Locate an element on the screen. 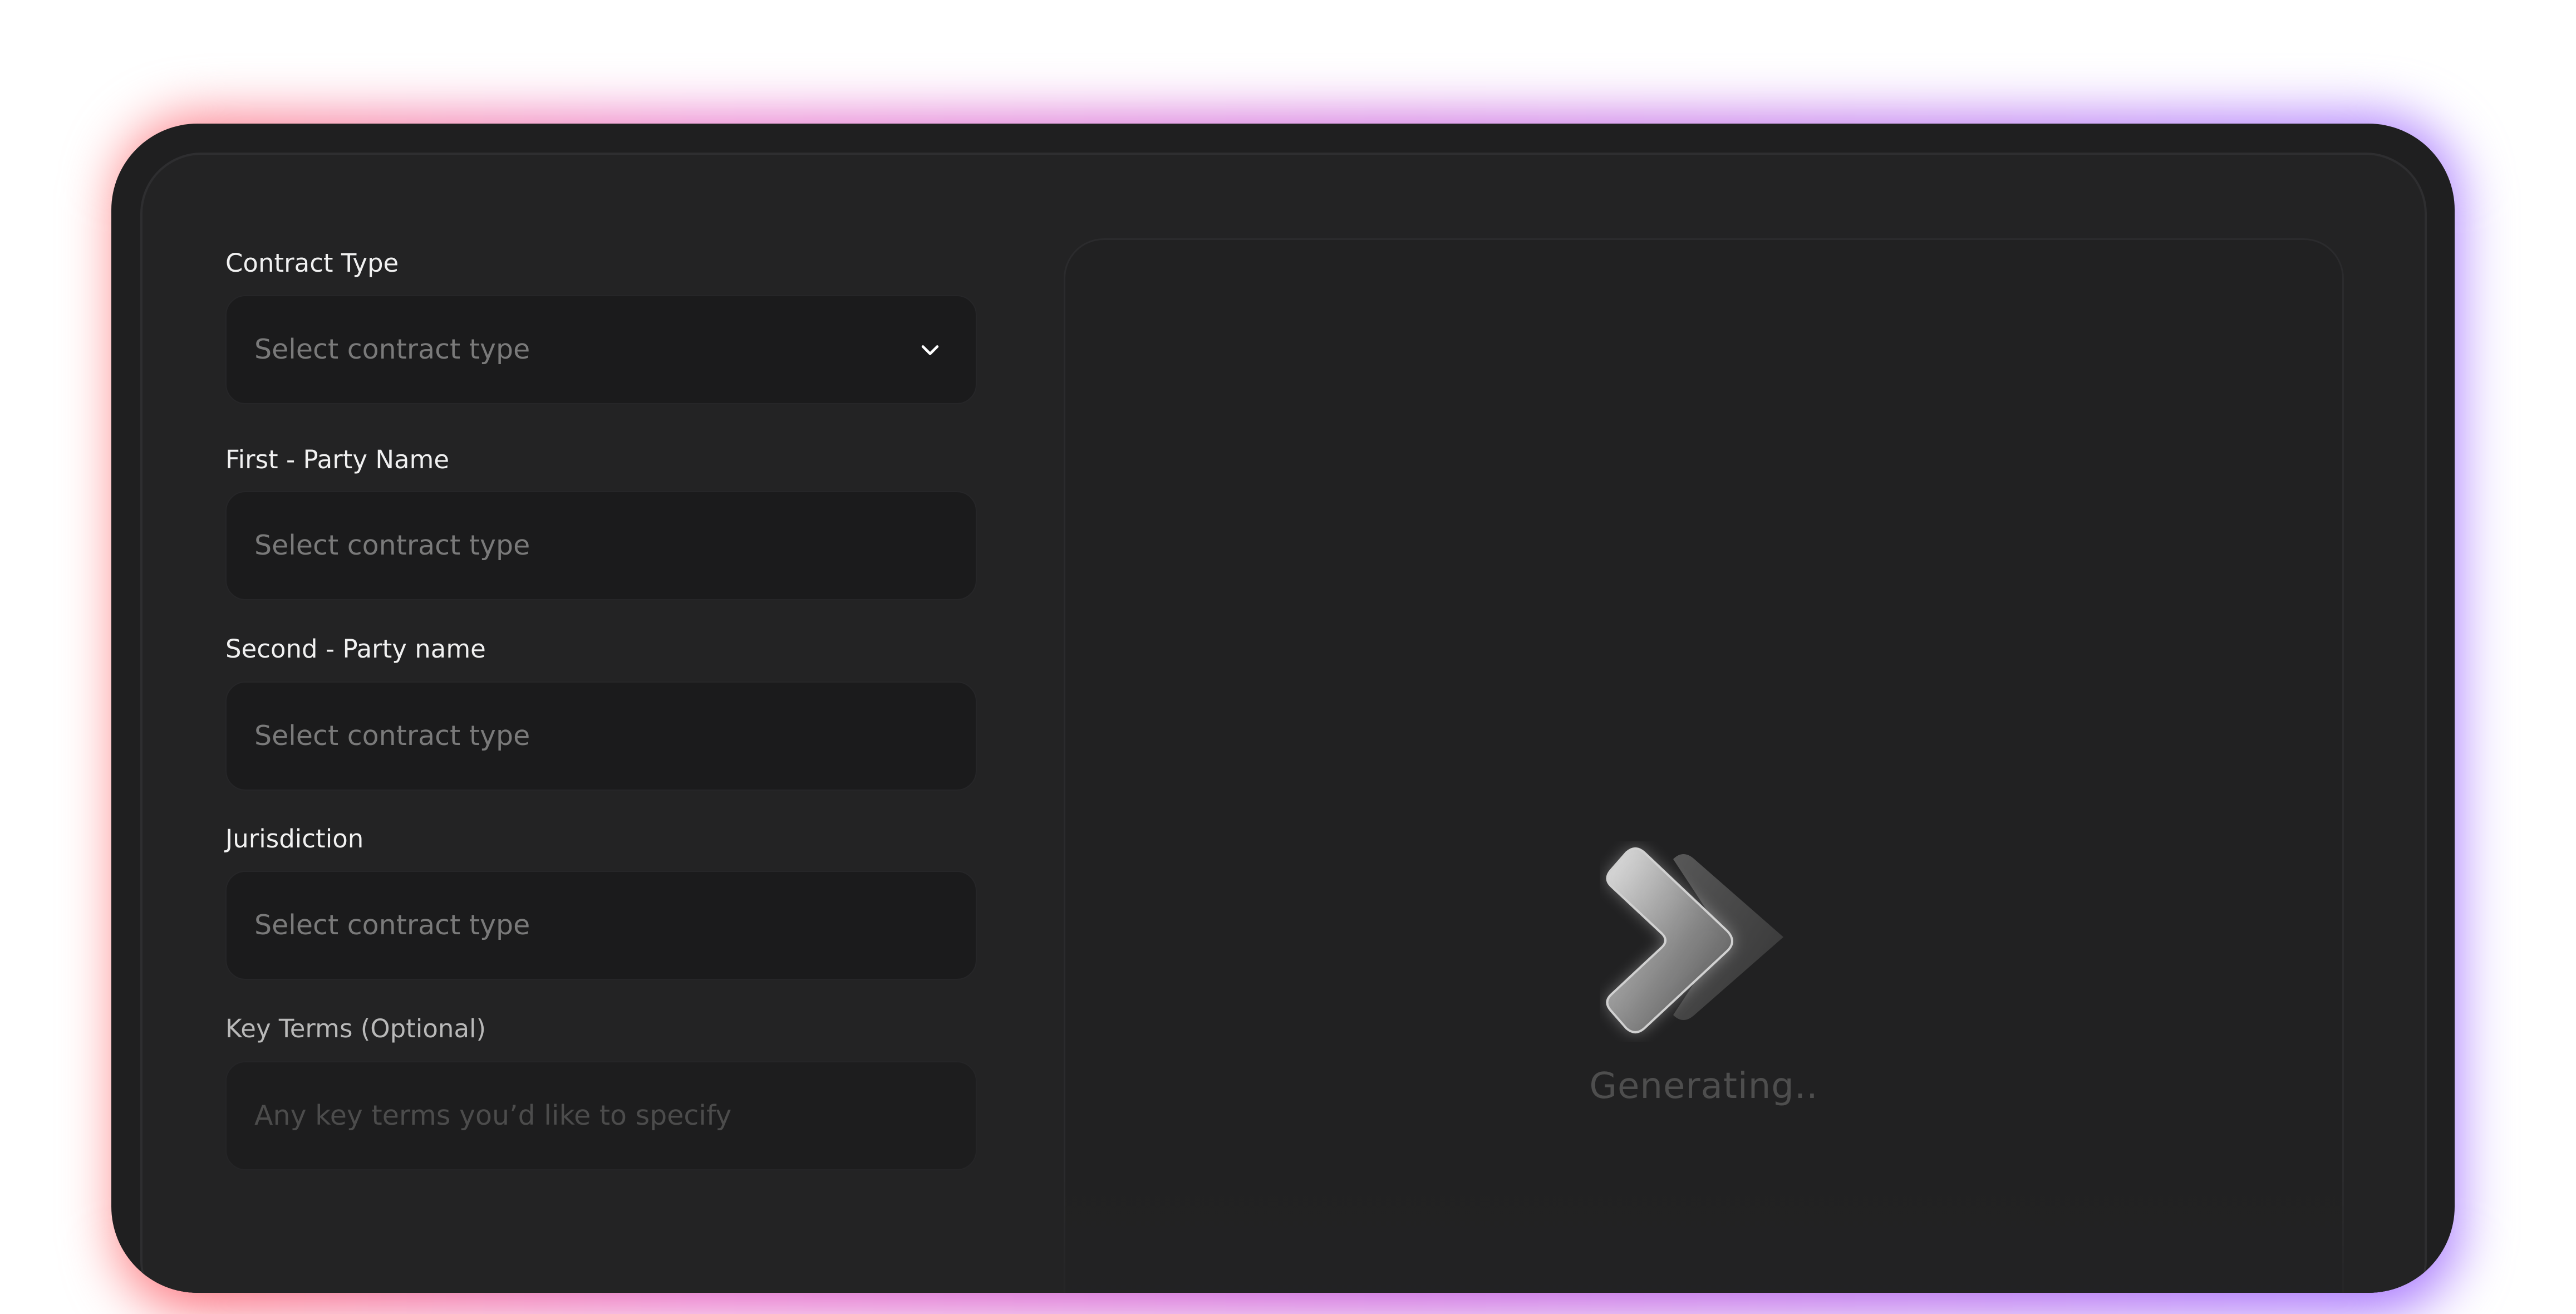 The image size is (2576, 1314). chevron-down-icon is located at coordinates (930, 350).